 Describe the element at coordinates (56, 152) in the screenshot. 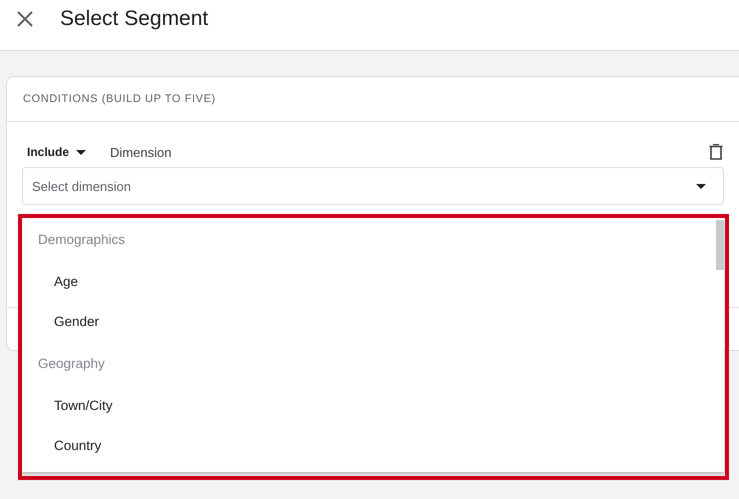

I see `include-dropdown: Include` at that location.